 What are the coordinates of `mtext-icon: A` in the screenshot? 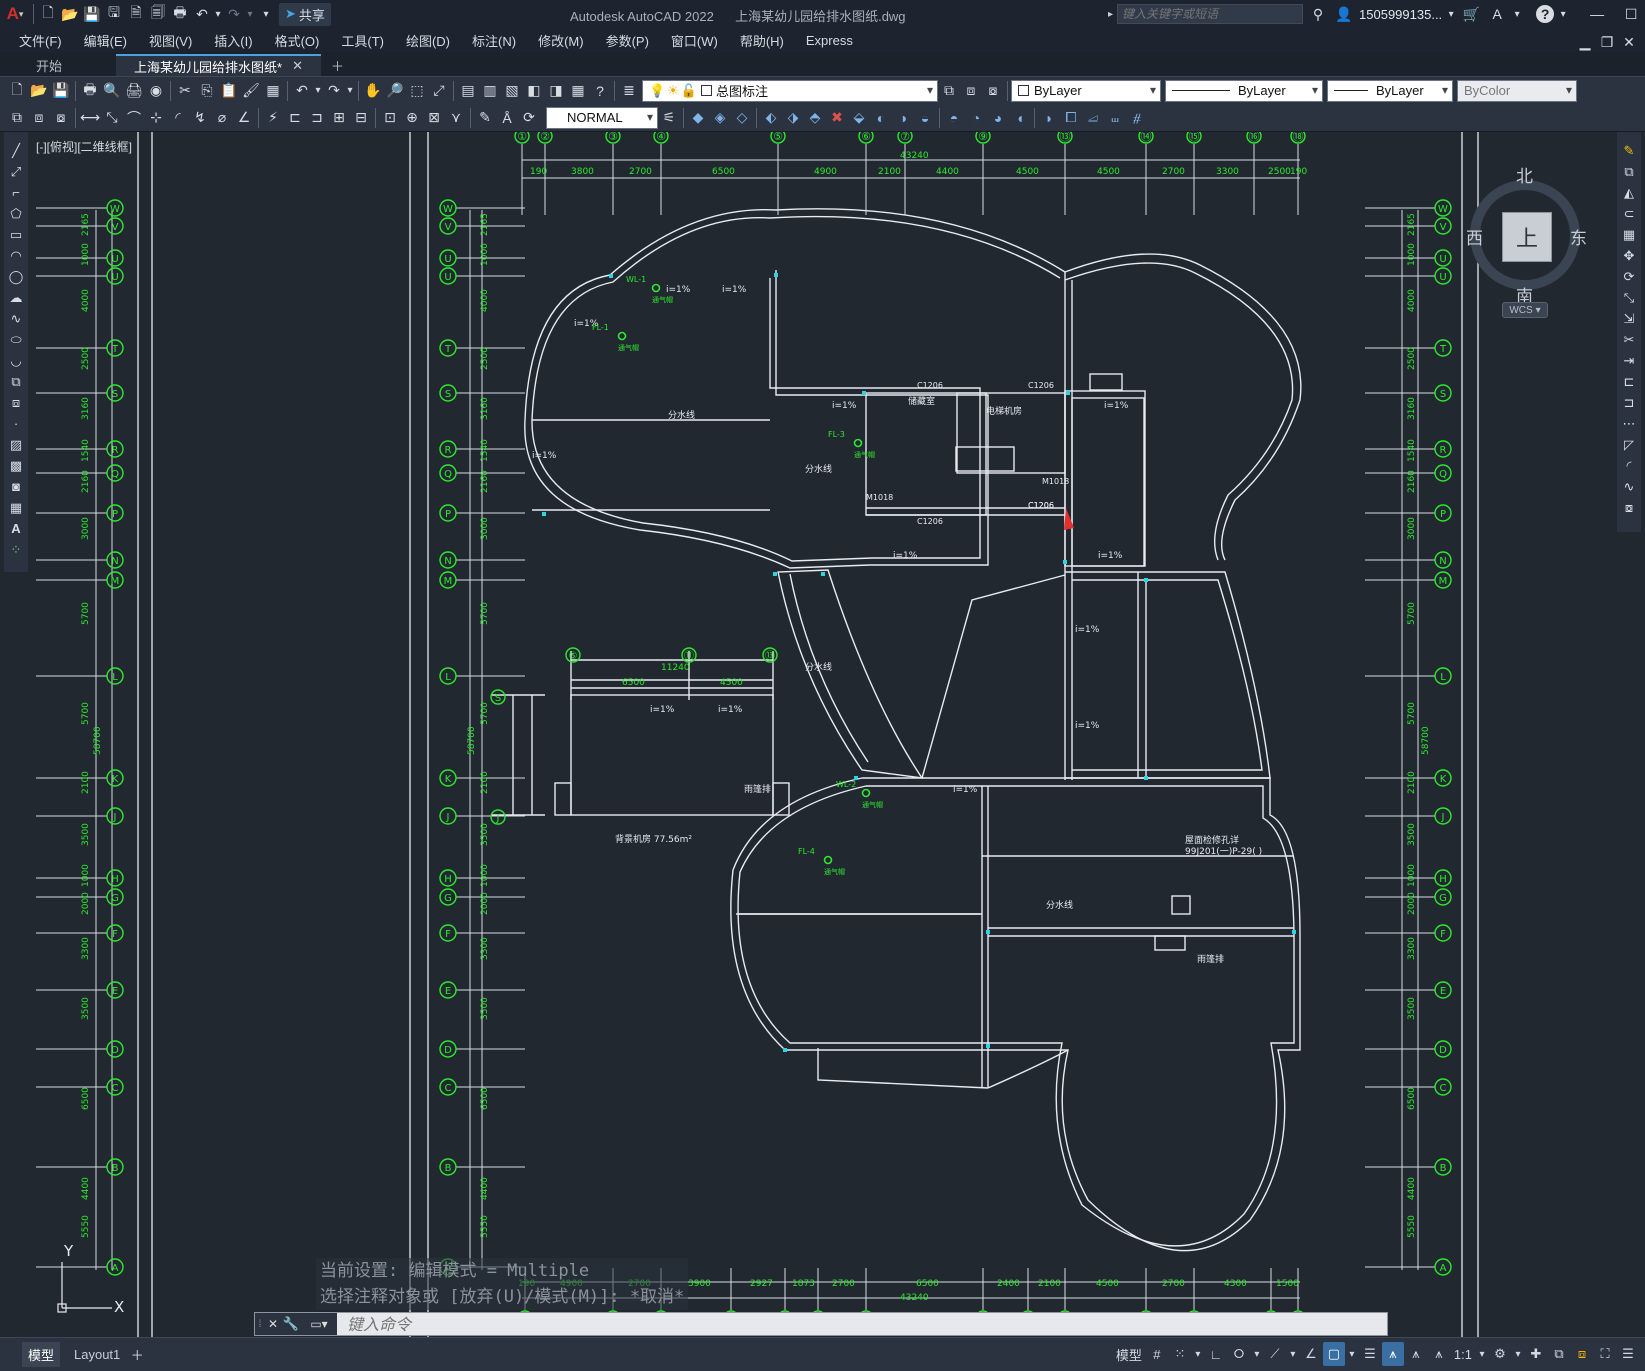 It's located at (16, 528).